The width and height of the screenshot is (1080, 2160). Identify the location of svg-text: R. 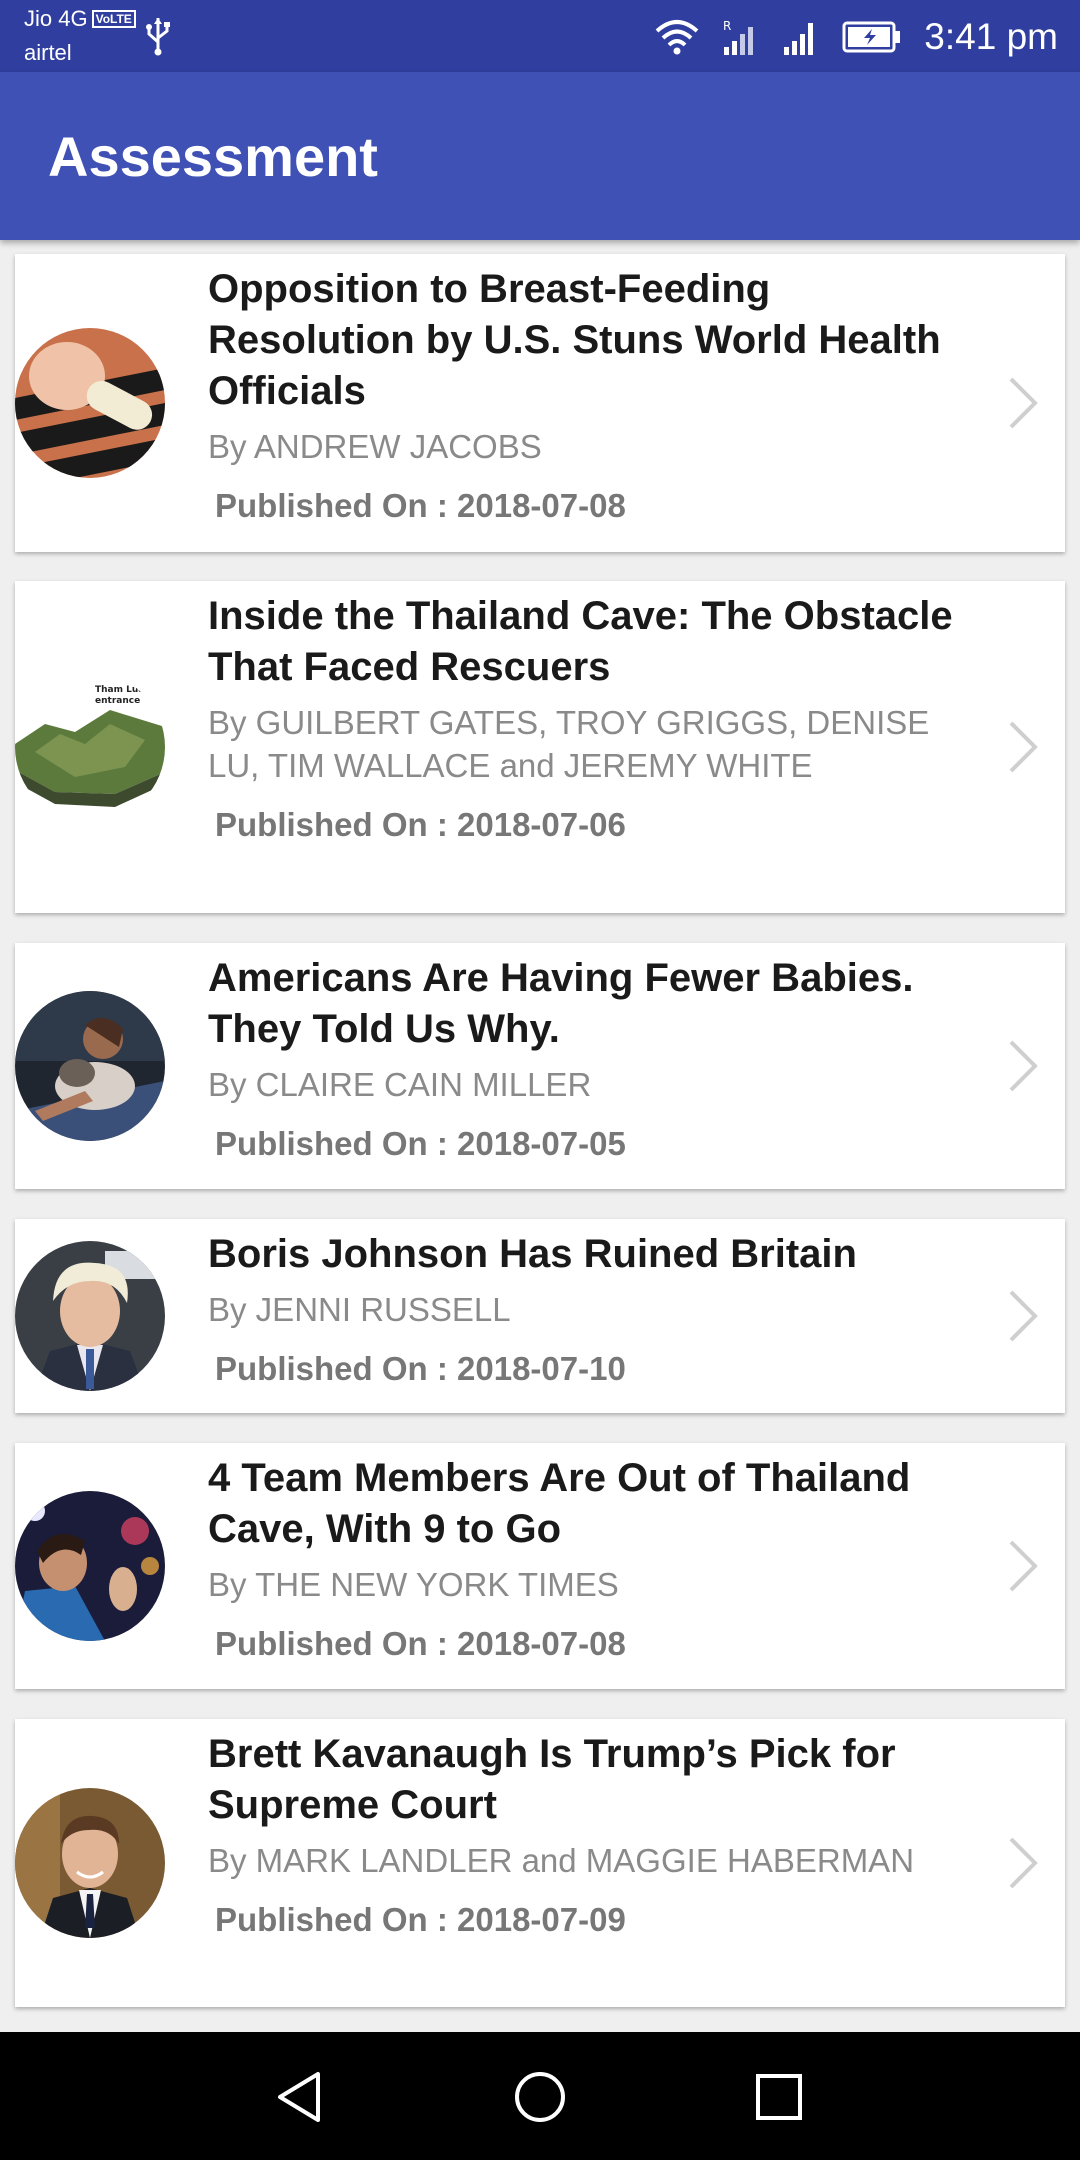
(727, 26).